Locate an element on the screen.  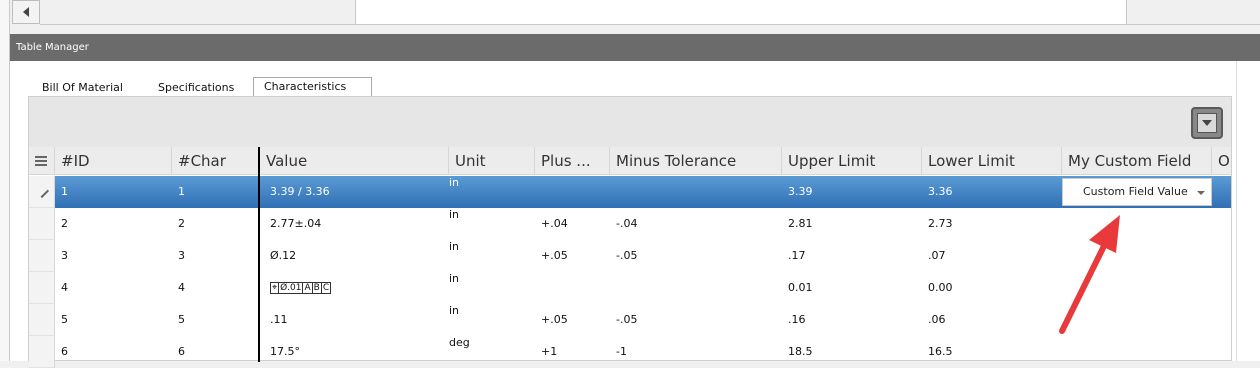
cell-char: 6 is located at coordinates (178, 352).